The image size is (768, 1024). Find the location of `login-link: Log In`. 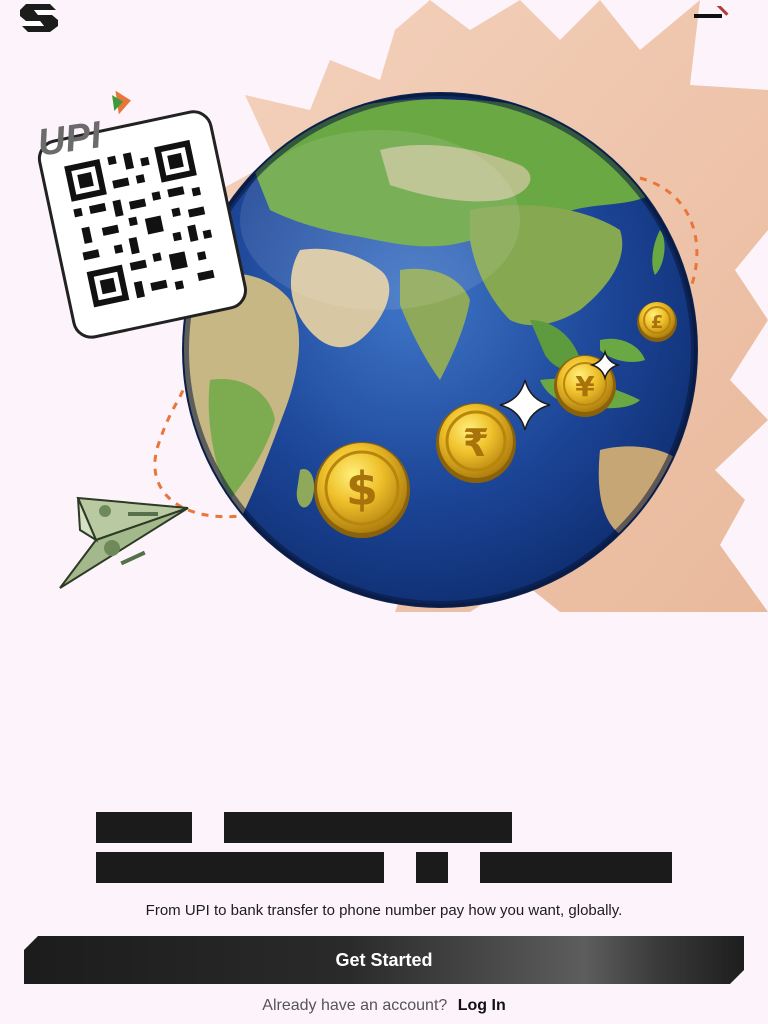

login-link: Log In is located at coordinates (482, 1005).